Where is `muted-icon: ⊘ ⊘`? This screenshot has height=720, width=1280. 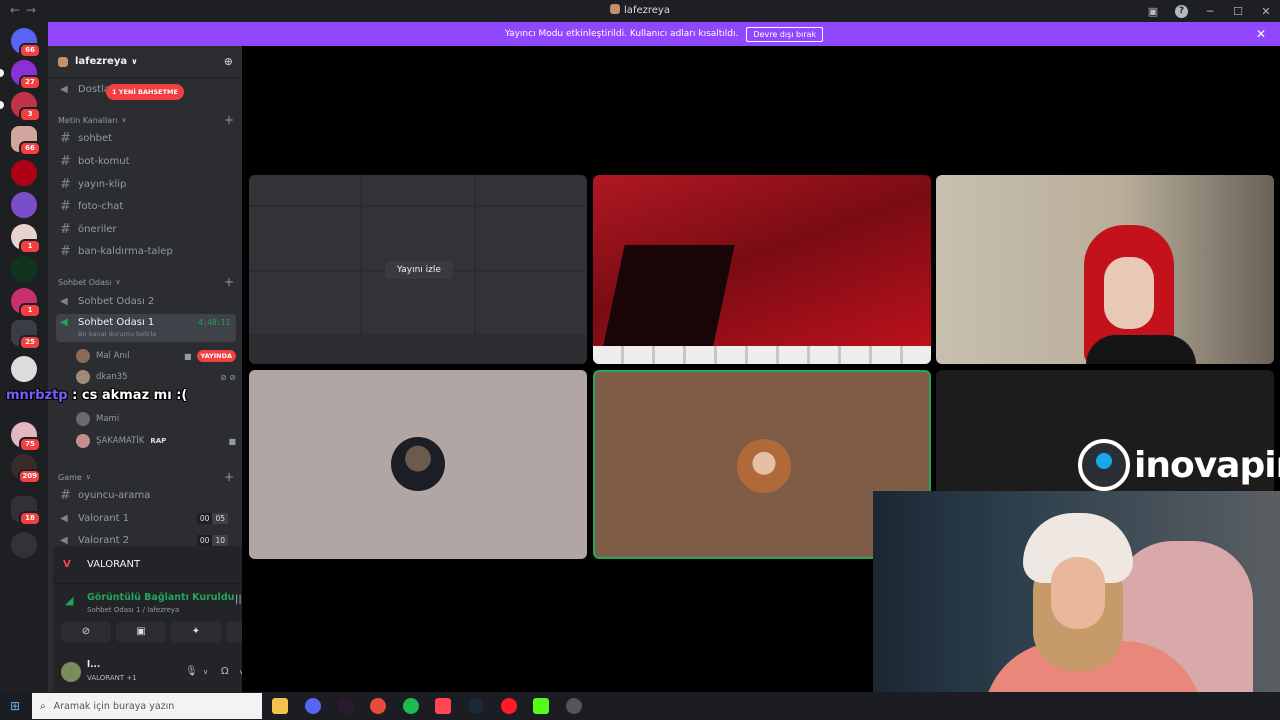 muted-icon: ⊘ ⊘ is located at coordinates (228, 377).